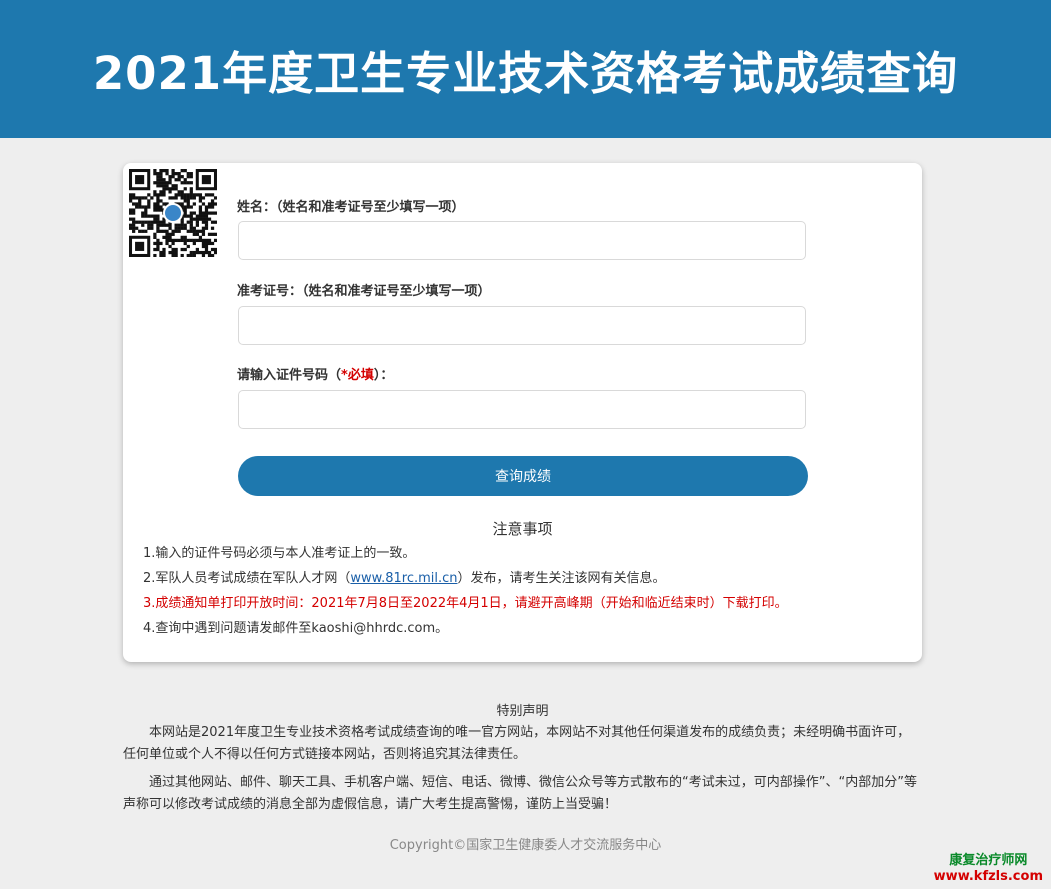 Image resolution: width=1051 pixels, height=889 pixels. Describe the element at coordinates (403, 578) in the screenshot. I see `military-talent-link: www.81rc.mil.cn` at that location.